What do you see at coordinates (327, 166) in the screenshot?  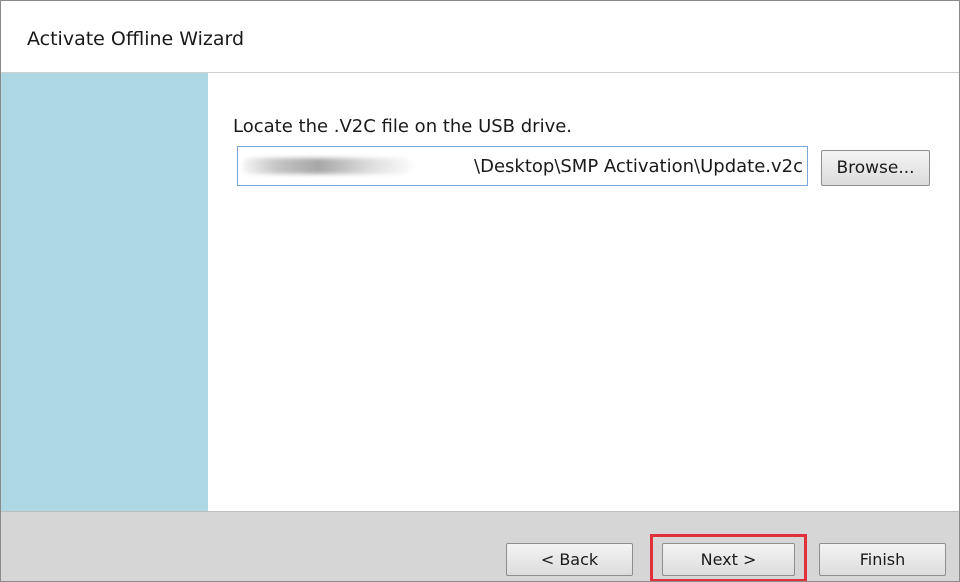 I see `redacted-path-prefix` at bounding box center [327, 166].